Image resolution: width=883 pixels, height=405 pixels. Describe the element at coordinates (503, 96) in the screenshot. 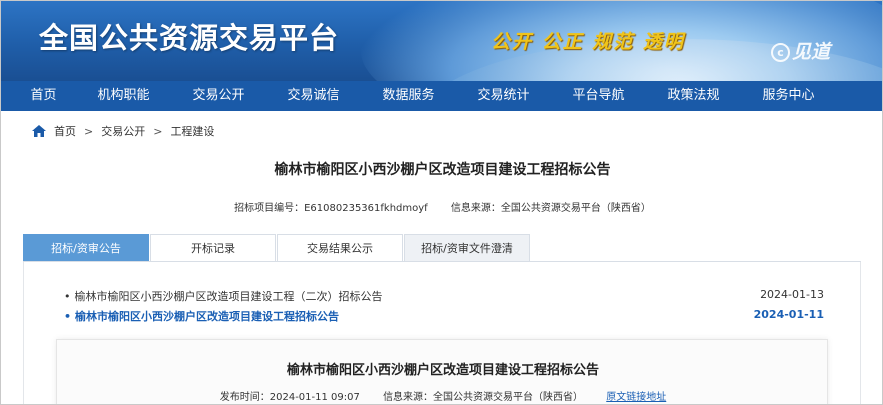

I see `nav-item-trade-stats: 交易统计` at that location.